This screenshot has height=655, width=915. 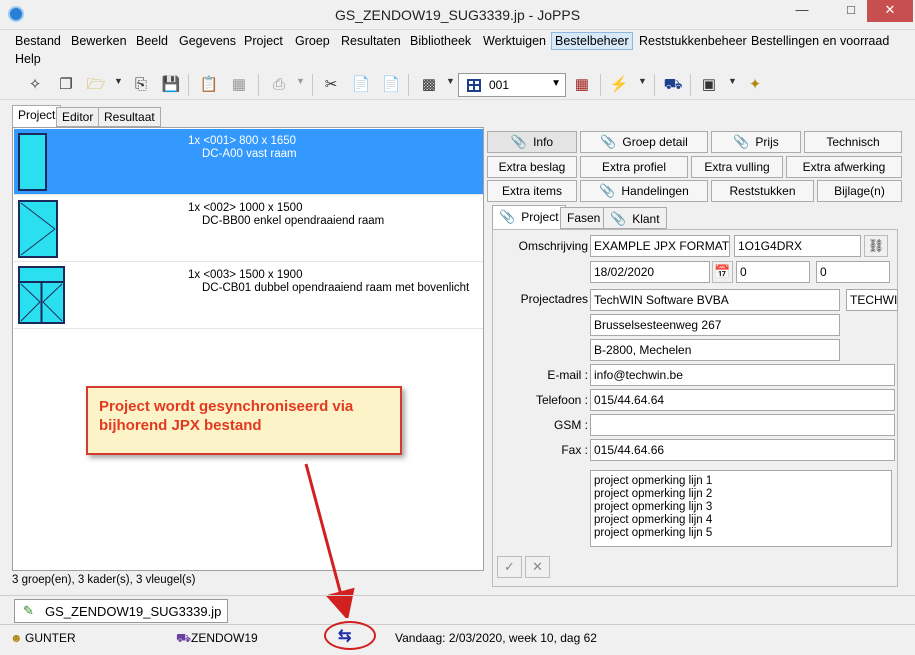 What do you see at coordinates (567, 375) in the screenshot?
I see `email-label: E-mail :` at bounding box center [567, 375].